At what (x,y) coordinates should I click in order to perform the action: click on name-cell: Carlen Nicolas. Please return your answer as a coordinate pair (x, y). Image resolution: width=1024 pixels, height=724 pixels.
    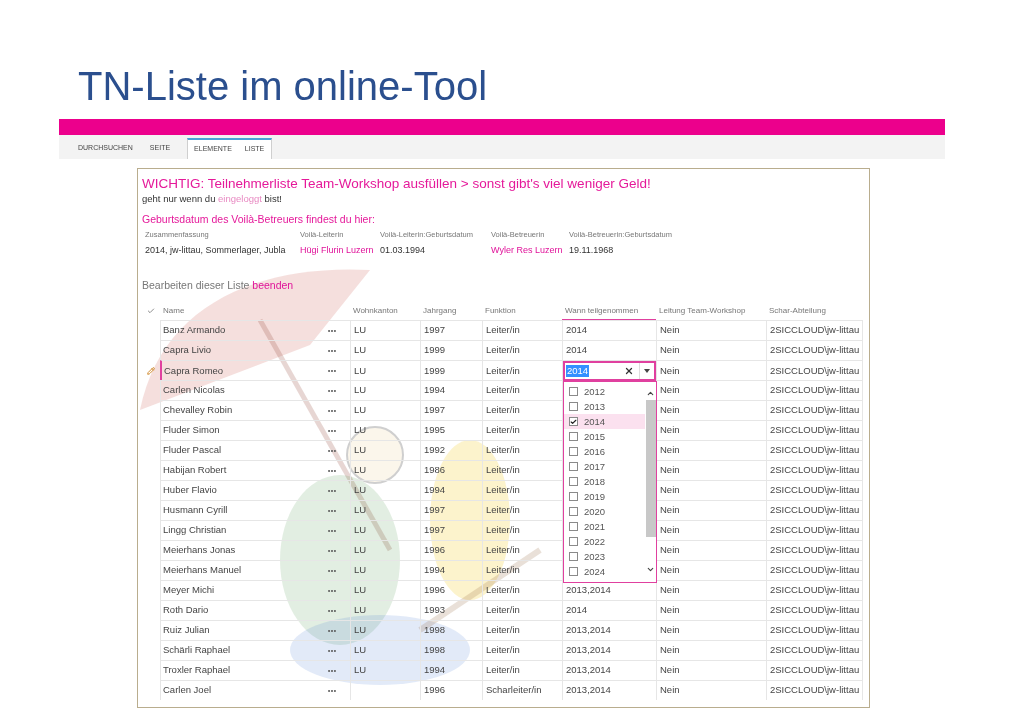
    Looking at the image, I should click on (194, 390).